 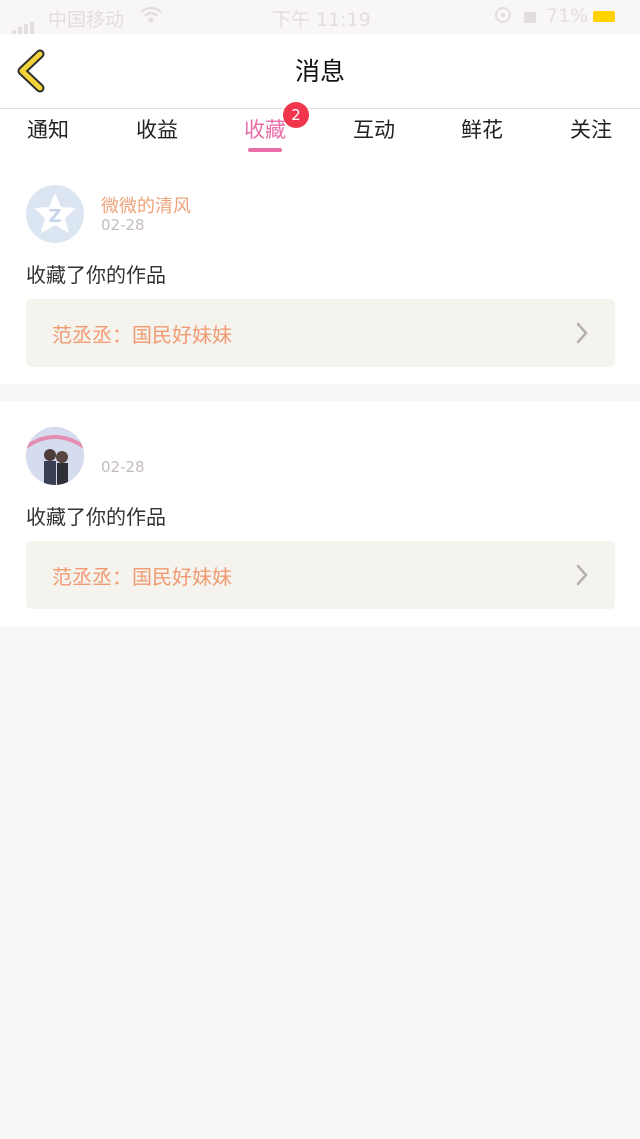 I want to click on username: 微微的清风, so click(x=146, y=205).